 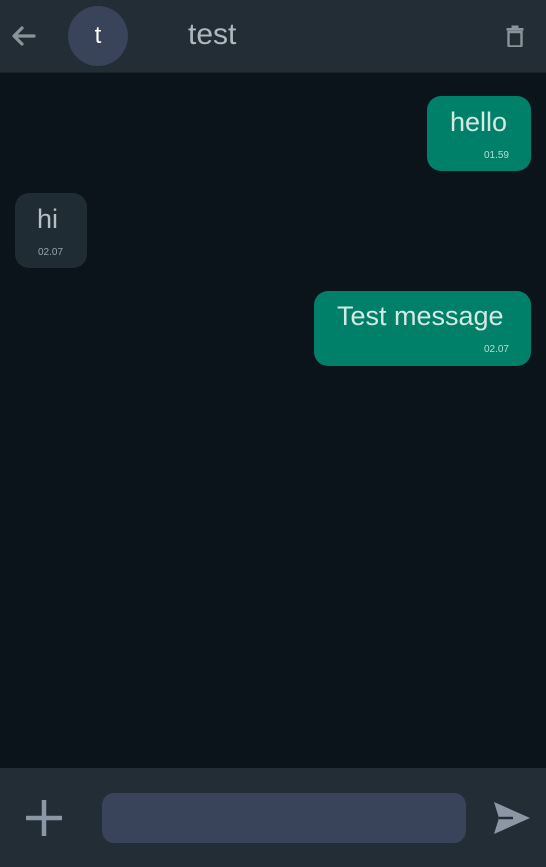 I want to click on chat-title: test, so click(x=212, y=34).